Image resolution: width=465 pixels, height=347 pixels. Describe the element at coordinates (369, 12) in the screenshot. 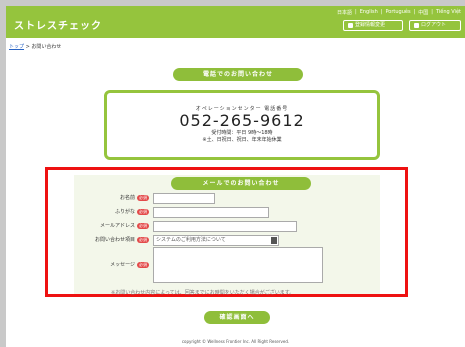

I see `lang-english: English` at that location.